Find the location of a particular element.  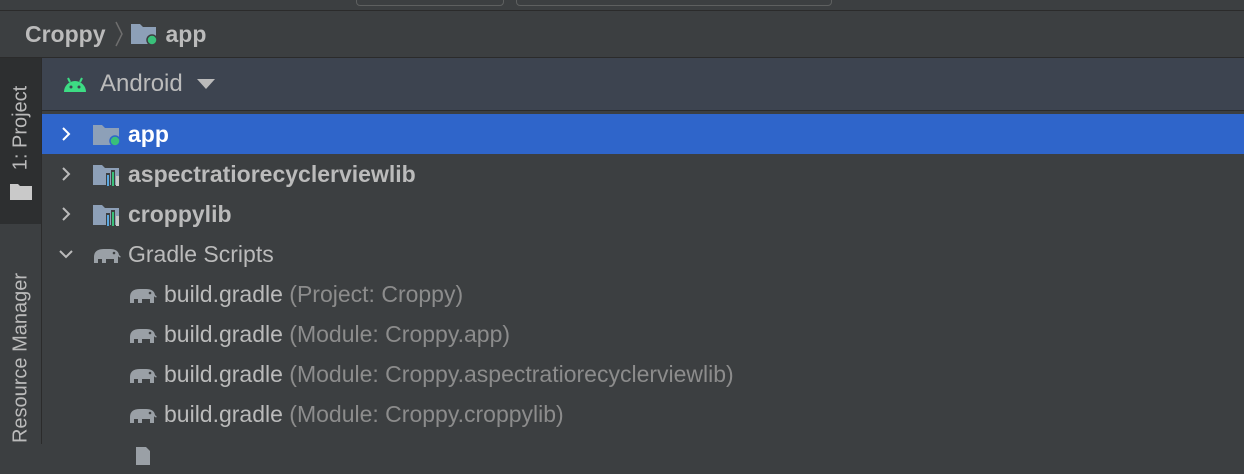

project-tab-label: 1: Project is located at coordinates (20, 128).